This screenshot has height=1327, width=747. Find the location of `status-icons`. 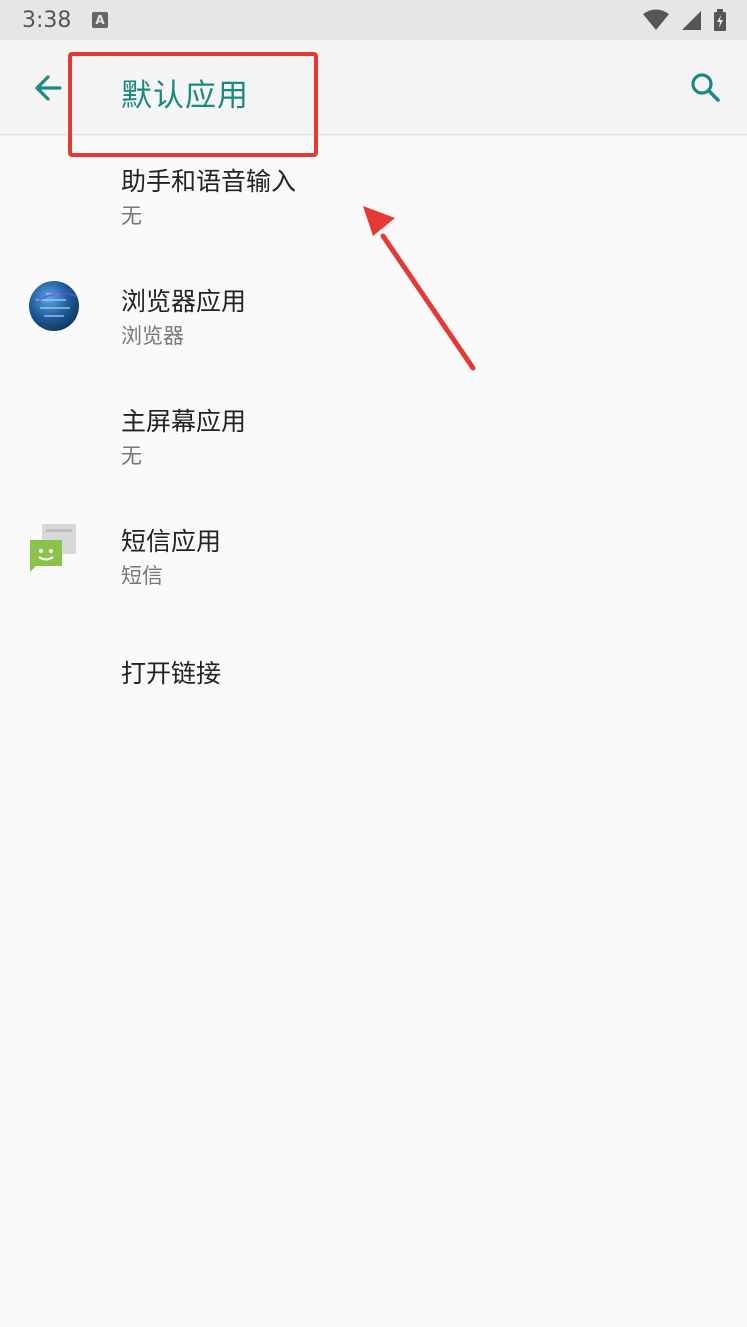

status-icons is located at coordinates (682, 20).